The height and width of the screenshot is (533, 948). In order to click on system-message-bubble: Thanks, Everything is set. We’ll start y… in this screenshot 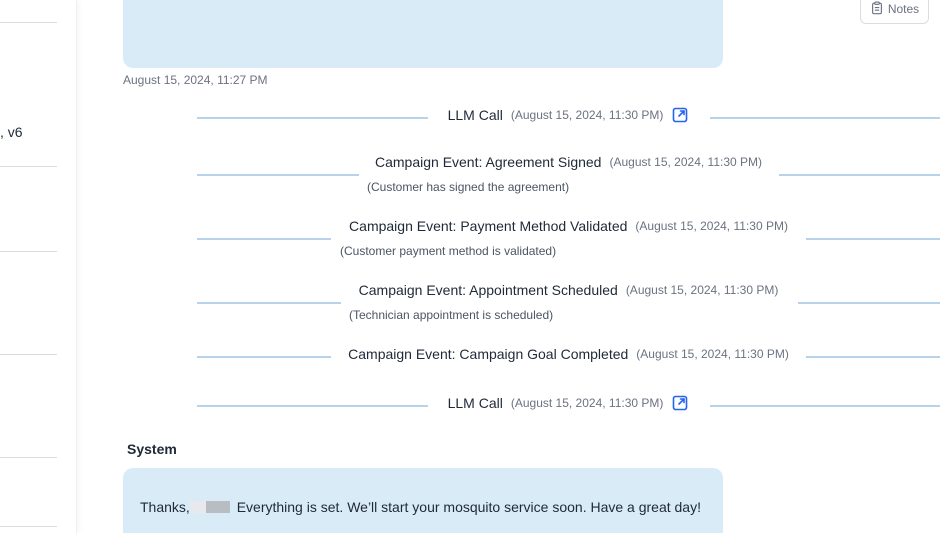, I will do `click(423, 500)`.